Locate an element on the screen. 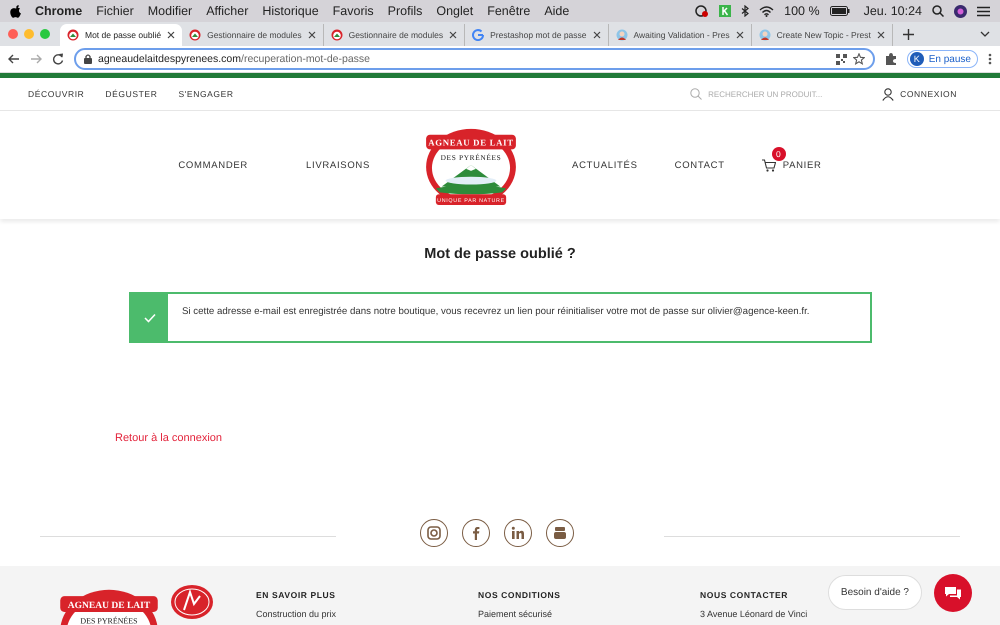 Image resolution: width=1000 pixels, height=625 pixels. app-menu: Chrome is located at coordinates (58, 11).